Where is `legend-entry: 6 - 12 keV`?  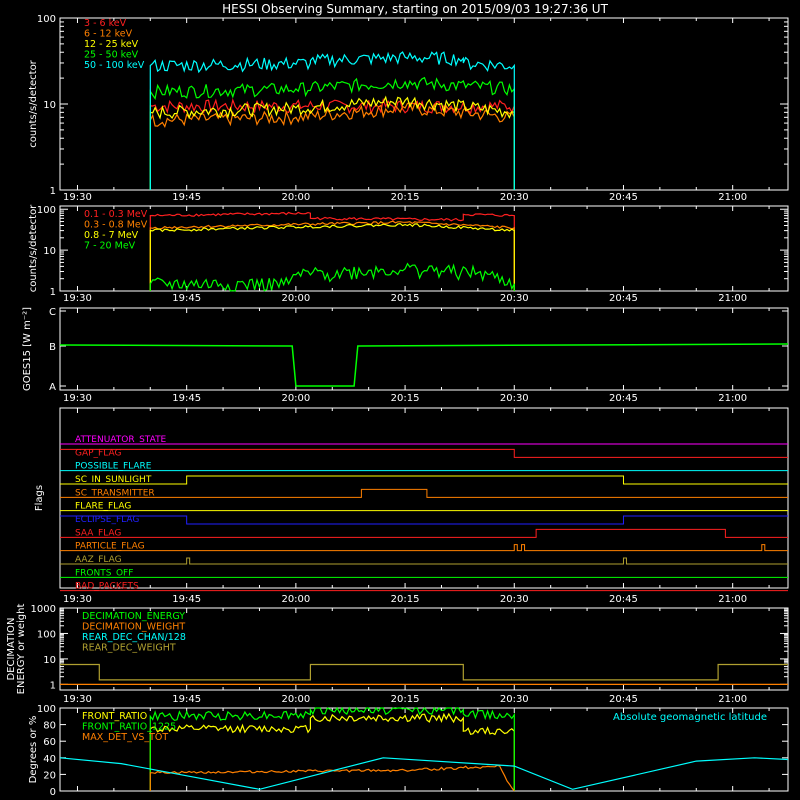 legend-entry: 6 - 12 keV is located at coordinates (108, 34).